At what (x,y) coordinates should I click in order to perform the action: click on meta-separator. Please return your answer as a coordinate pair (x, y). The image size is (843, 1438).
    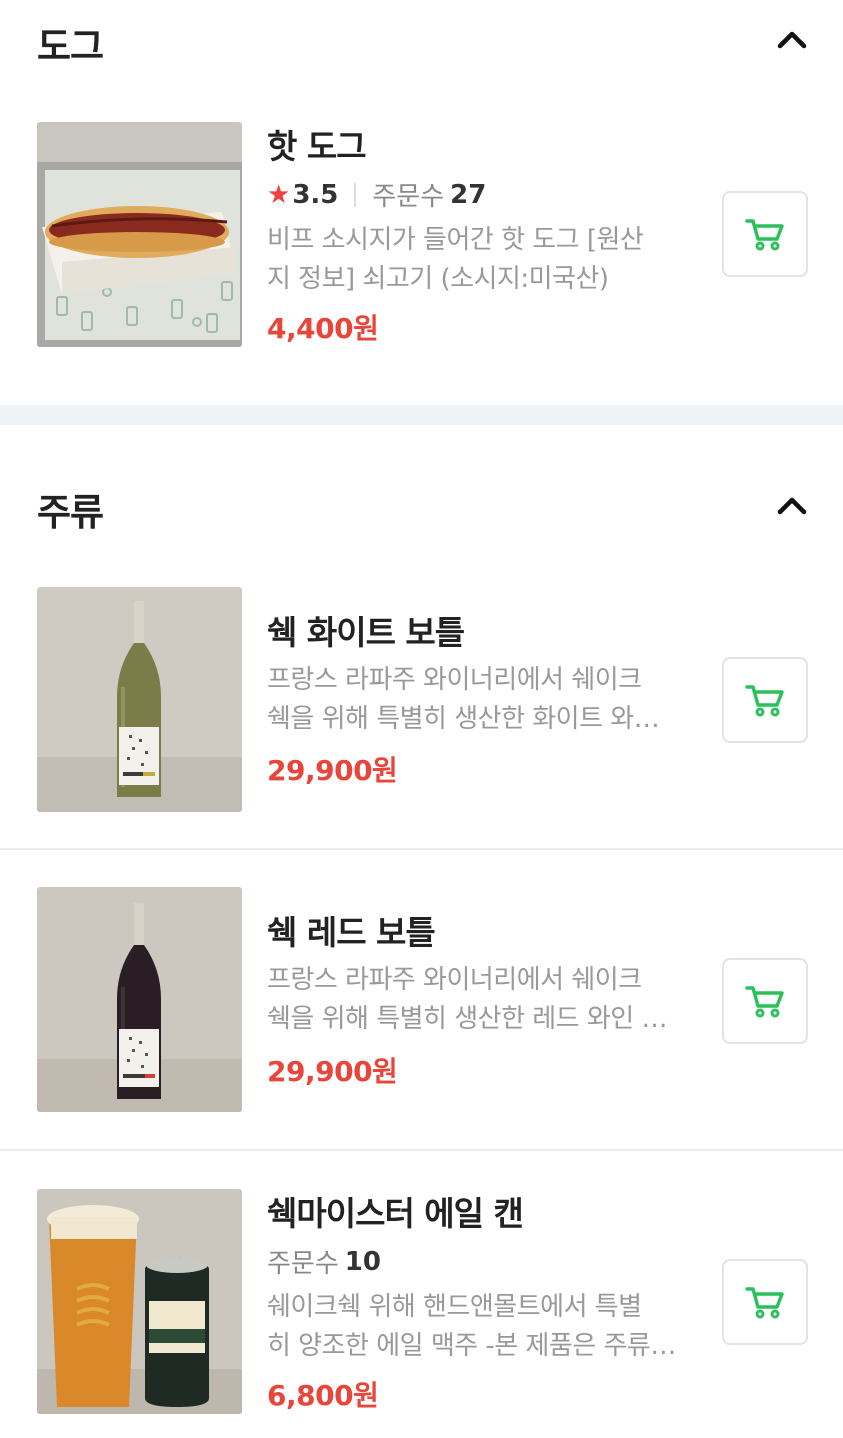
    Looking at the image, I should click on (355, 194).